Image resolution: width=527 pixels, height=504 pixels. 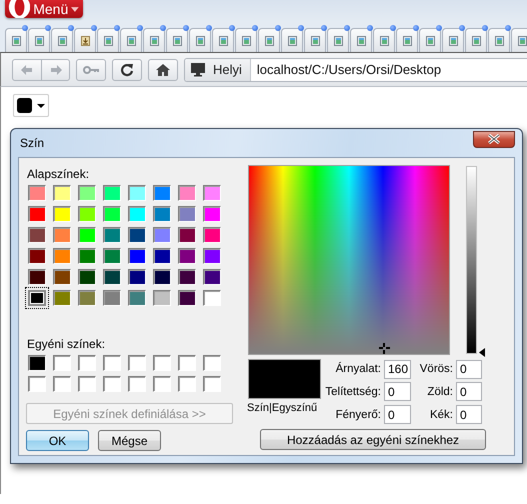 I want to click on close-button, so click(x=494, y=139).